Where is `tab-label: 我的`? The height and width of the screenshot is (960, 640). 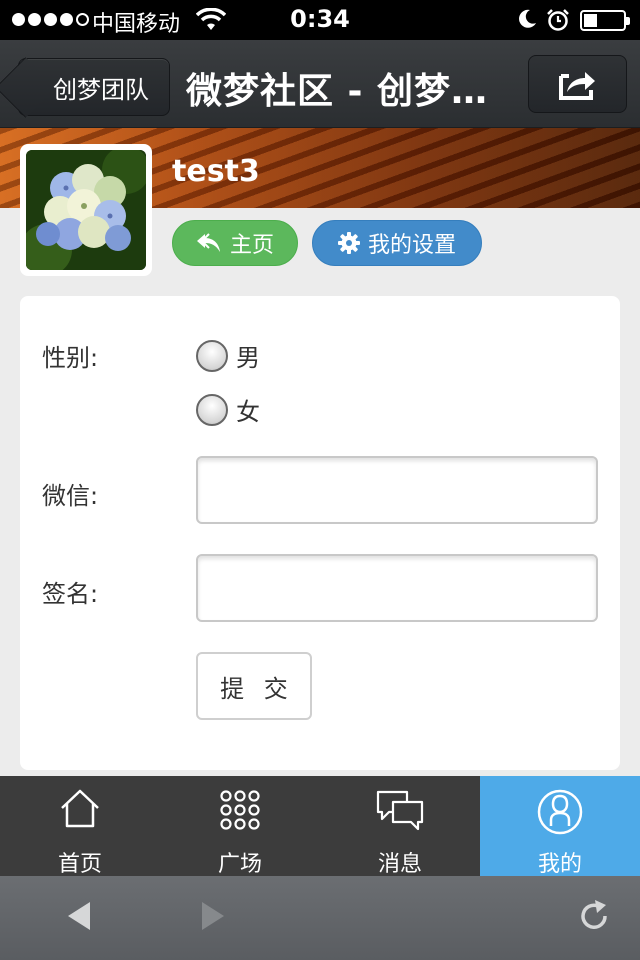
tab-label: 我的 is located at coordinates (559, 864).